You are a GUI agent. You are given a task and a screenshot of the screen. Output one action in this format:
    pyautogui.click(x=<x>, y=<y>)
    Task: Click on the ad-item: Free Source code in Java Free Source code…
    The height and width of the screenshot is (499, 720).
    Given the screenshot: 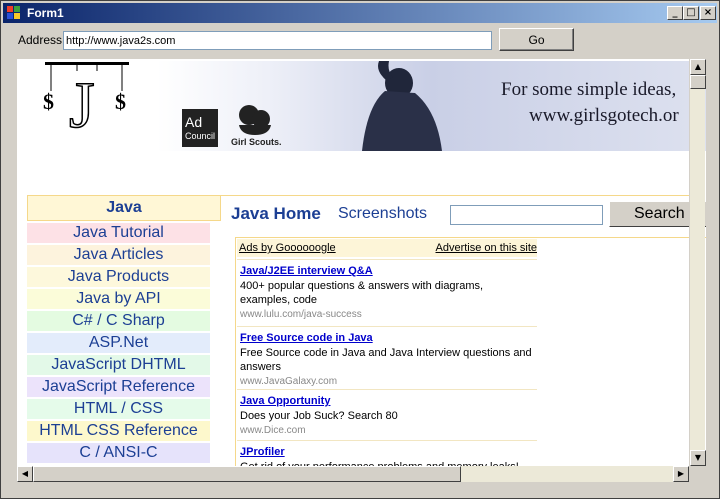 What is the action you would take?
    pyautogui.click(x=387, y=357)
    